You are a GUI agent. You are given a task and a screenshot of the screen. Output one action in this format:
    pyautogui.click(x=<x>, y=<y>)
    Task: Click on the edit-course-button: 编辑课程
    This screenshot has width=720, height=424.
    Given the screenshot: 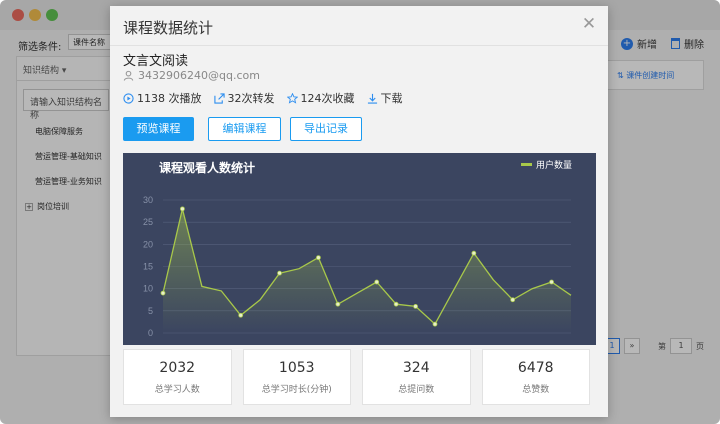 What is the action you would take?
    pyautogui.click(x=244, y=129)
    